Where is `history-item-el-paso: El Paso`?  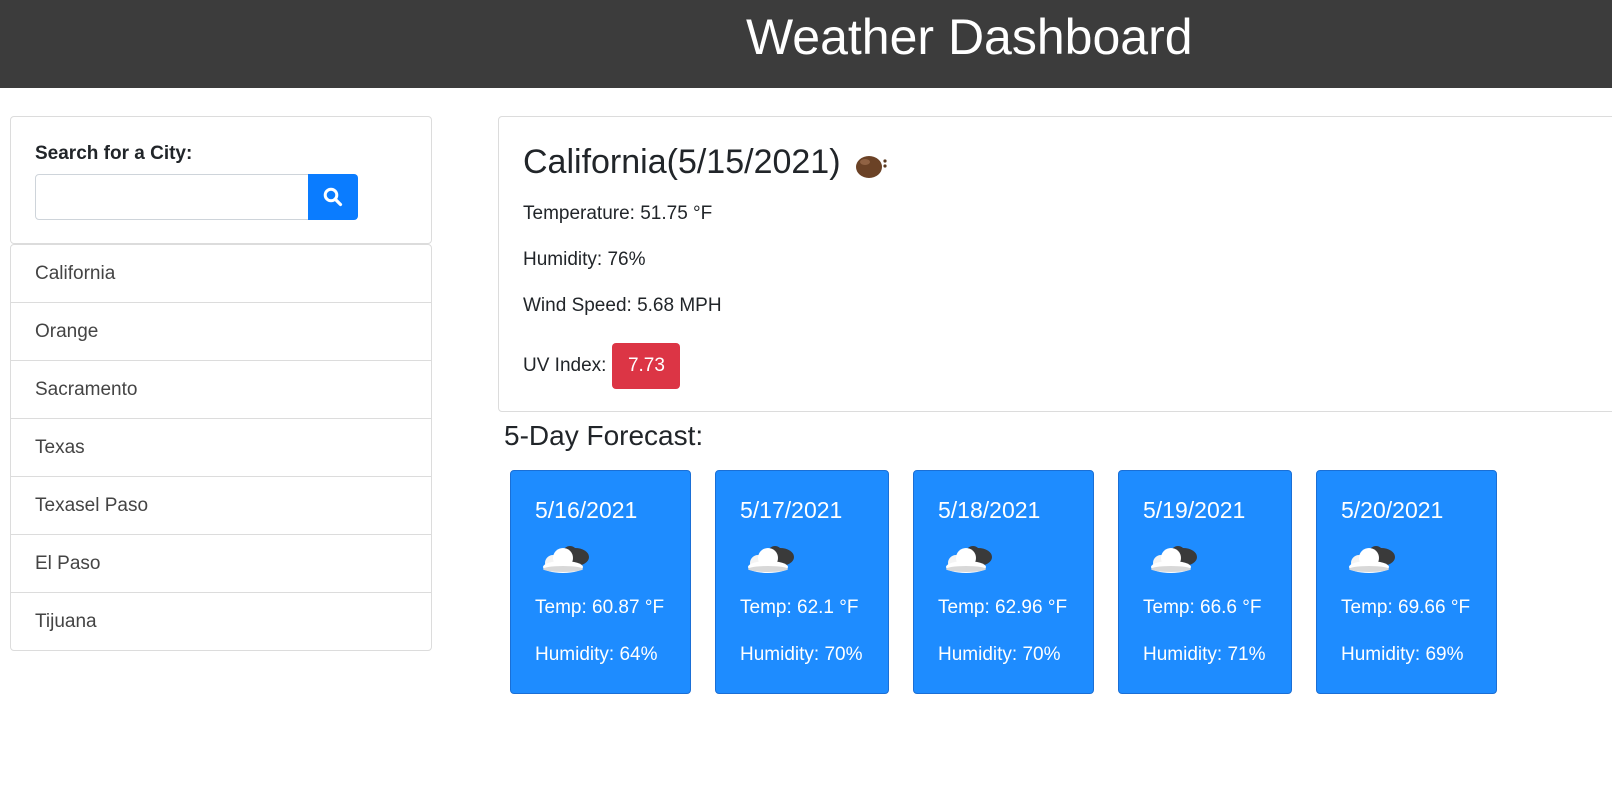 history-item-el-paso: El Paso is located at coordinates (221, 564).